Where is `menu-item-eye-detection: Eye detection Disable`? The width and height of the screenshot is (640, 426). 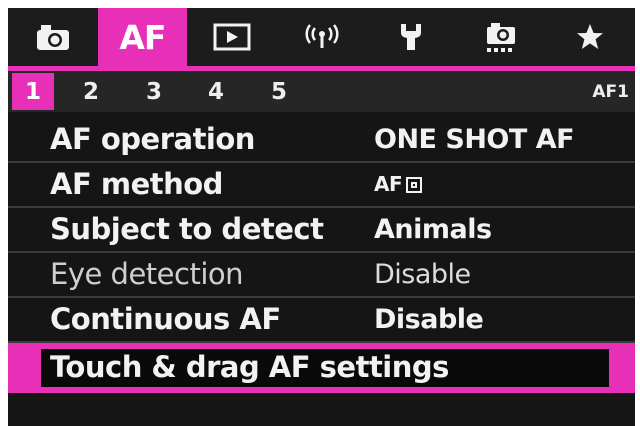
menu-item-eye-detection: Eye detection Disable is located at coordinates (321, 275).